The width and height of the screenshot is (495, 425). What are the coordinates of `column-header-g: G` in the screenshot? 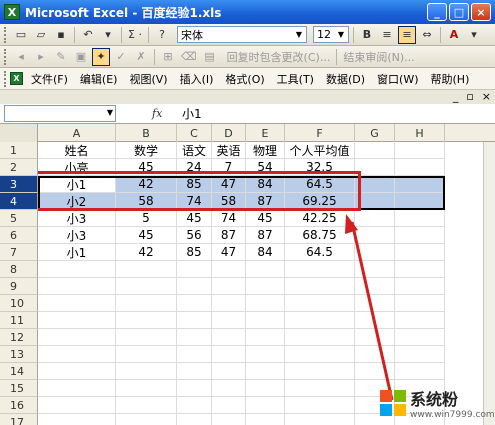 It's located at (375, 133).